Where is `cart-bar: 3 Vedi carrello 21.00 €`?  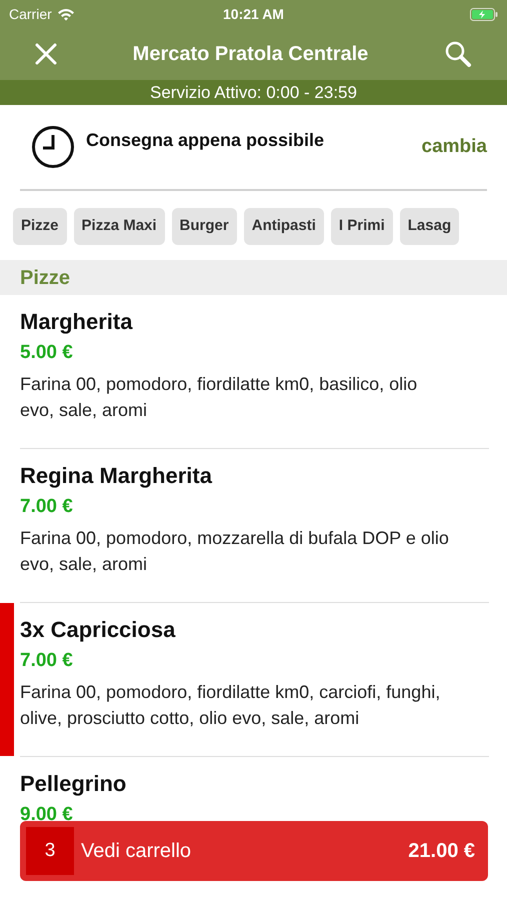 cart-bar: 3 Vedi carrello 21.00 € is located at coordinates (254, 851).